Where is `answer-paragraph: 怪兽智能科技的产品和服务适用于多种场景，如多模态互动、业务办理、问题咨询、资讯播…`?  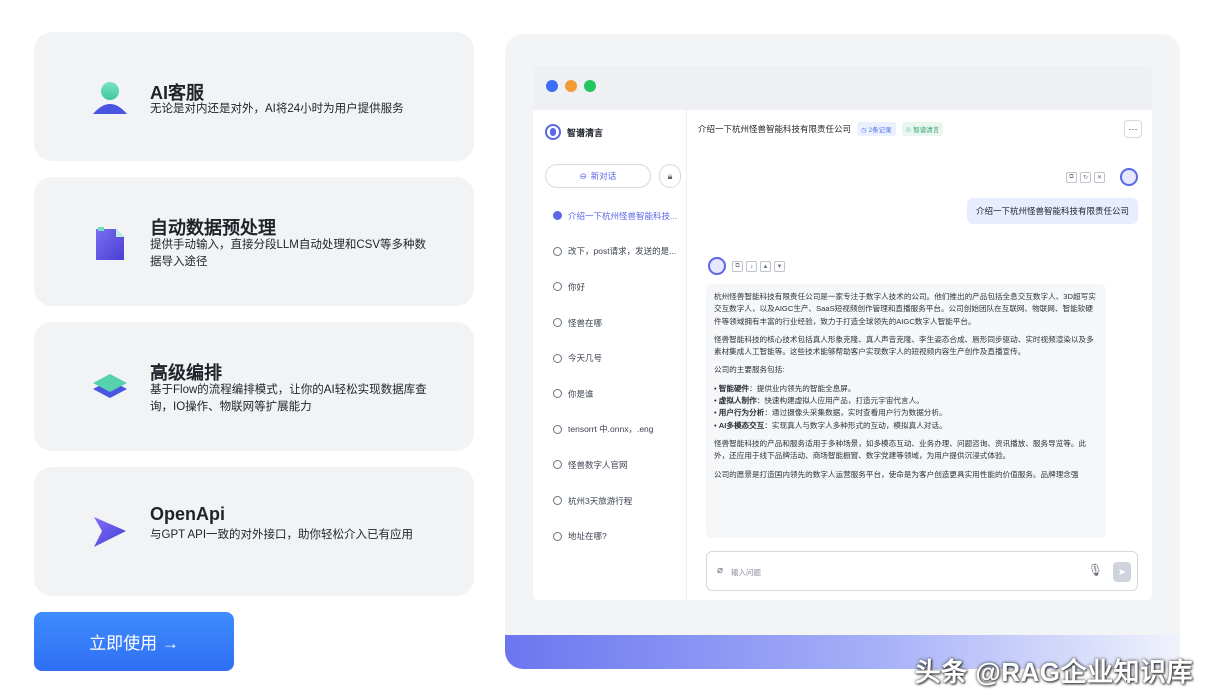
answer-paragraph: 怪兽智能科技的产品和服务适用于多种场景，如多模态互动、业务办理、问题咨询、资讯播… is located at coordinates (900, 449).